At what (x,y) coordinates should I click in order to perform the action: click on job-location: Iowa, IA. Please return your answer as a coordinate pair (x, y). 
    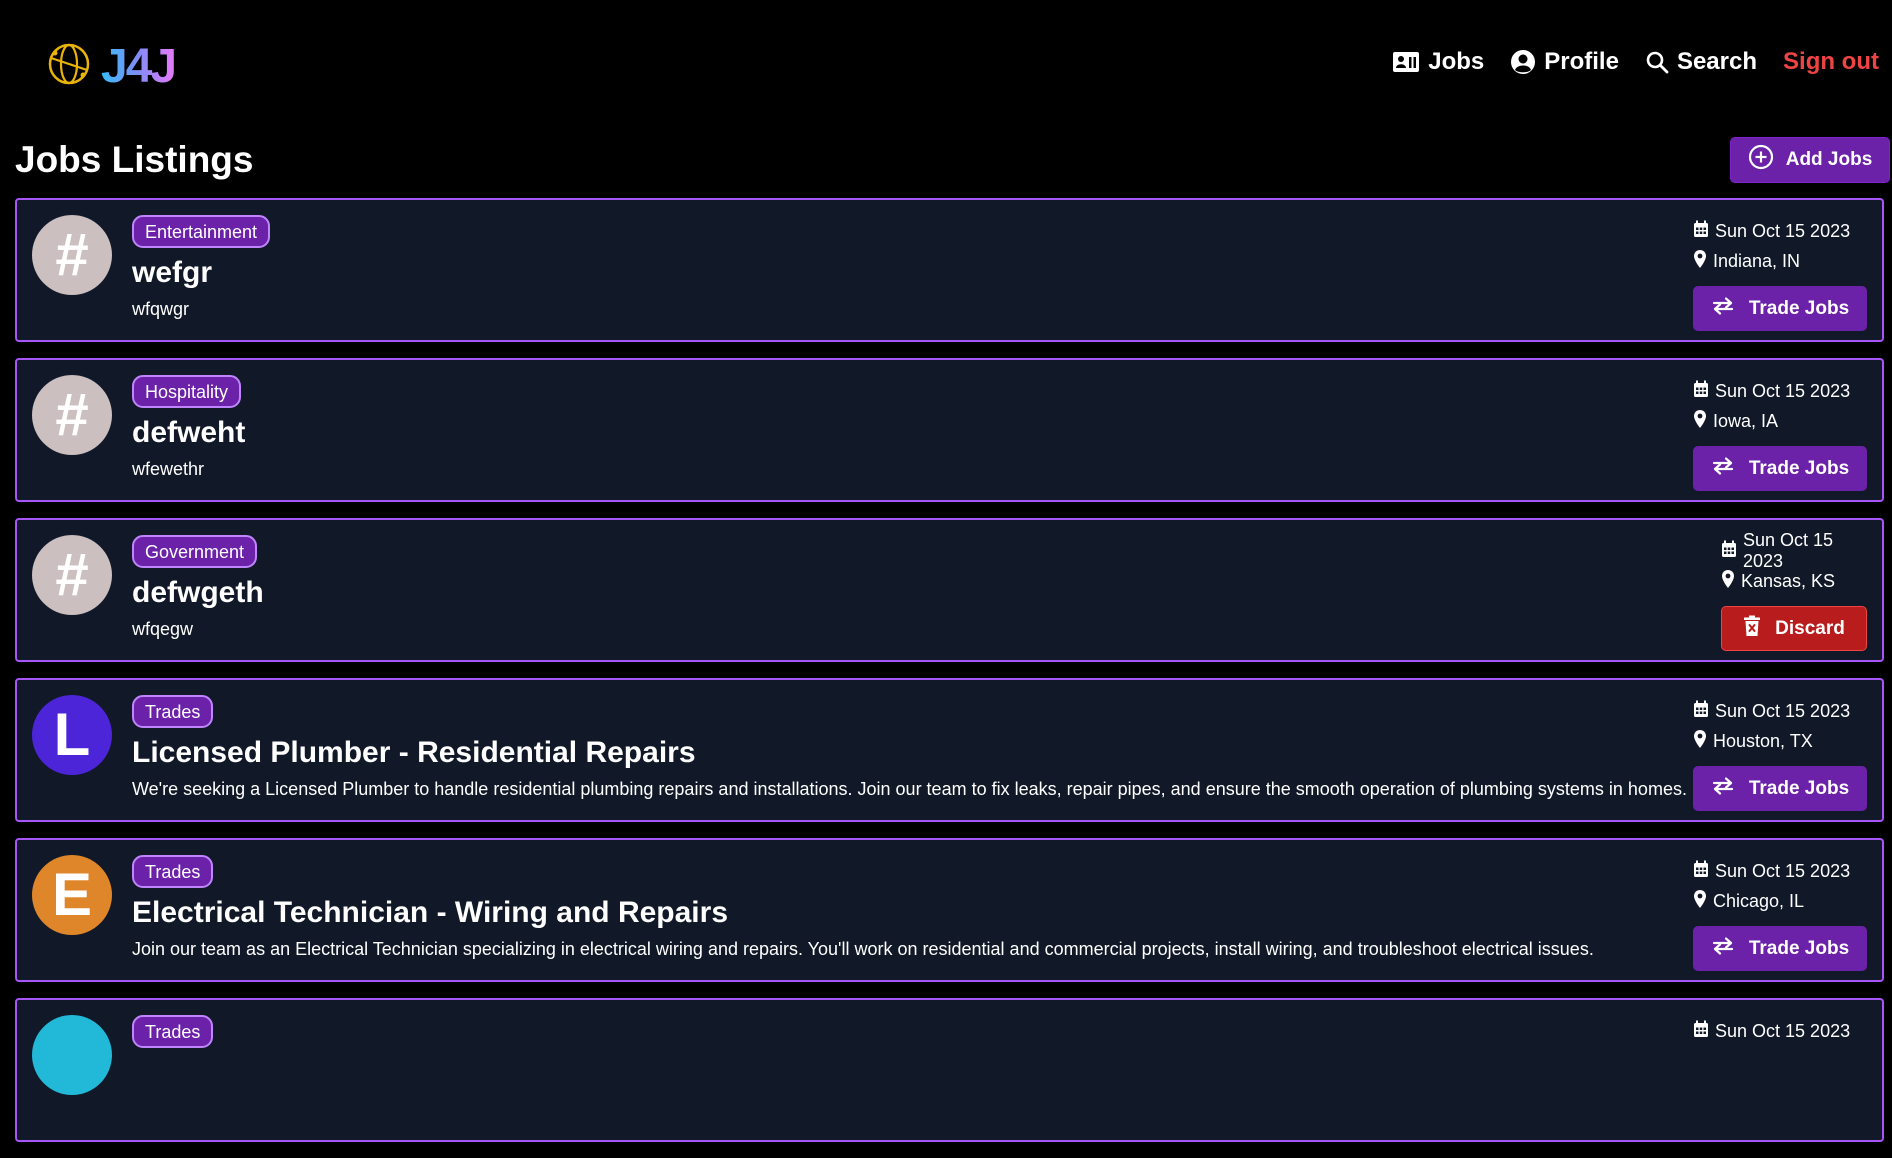
    Looking at the image, I should click on (1780, 421).